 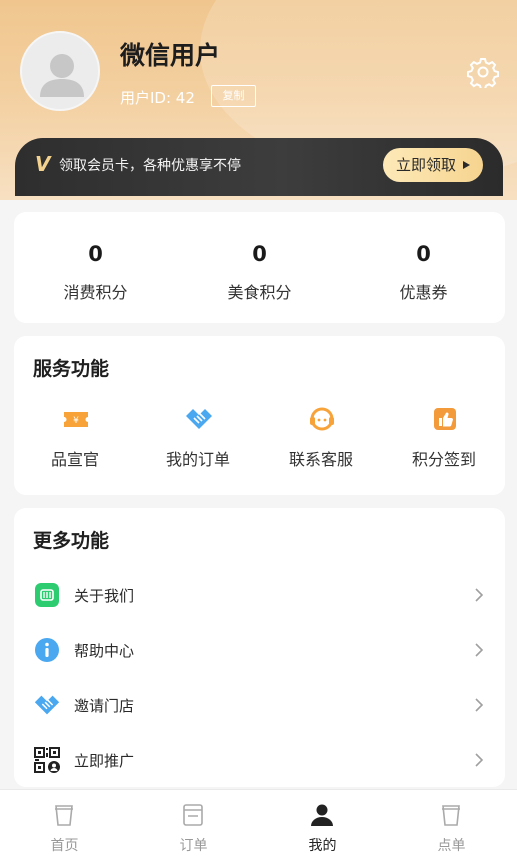 I want to click on tab-label: 点单, so click(x=451, y=846).